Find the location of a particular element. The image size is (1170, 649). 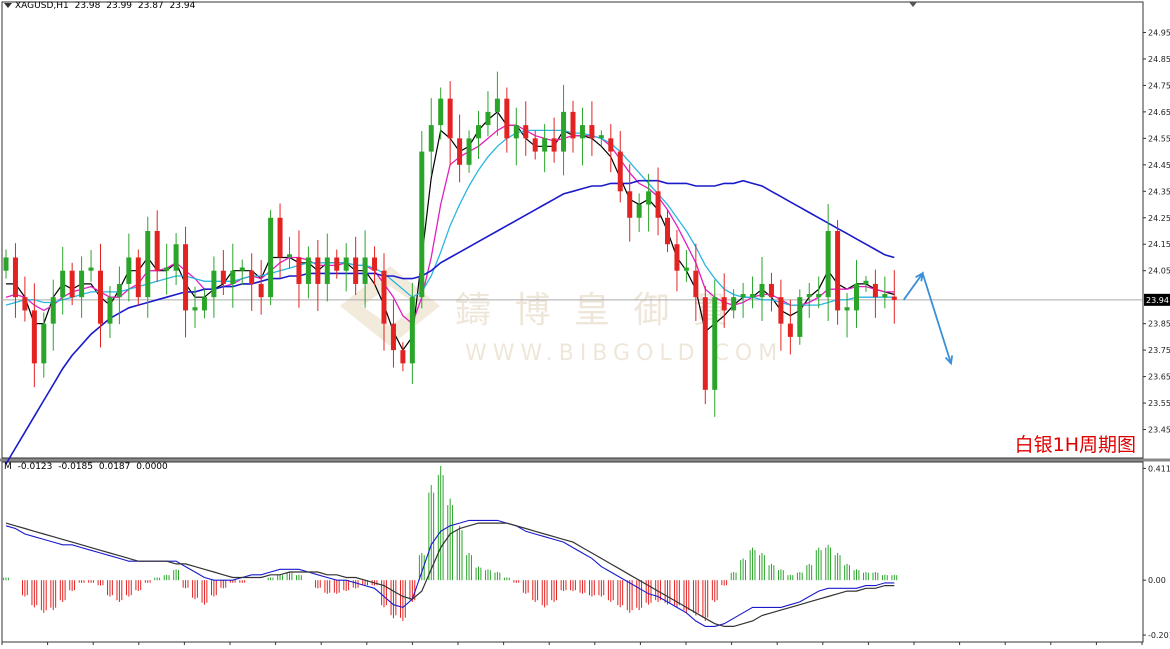

symbol-label: XAGUSD,H1 is located at coordinates (42, 6).